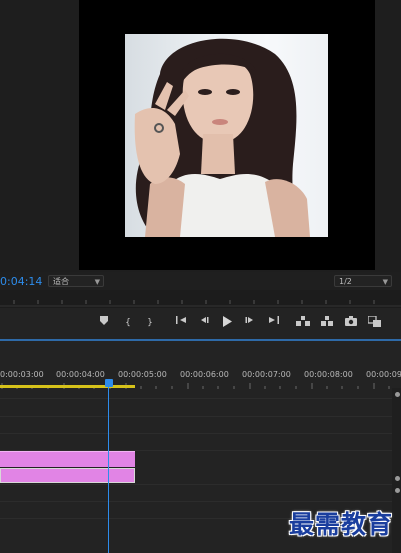  What do you see at coordinates (204, 320) in the screenshot?
I see `step-back-icon` at bounding box center [204, 320].